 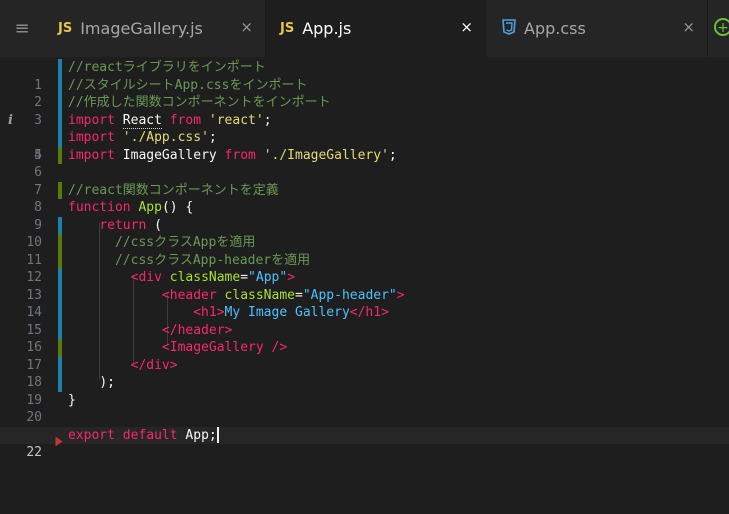 What do you see at coordinates (167, 67) in the screenshot?
I see `comment: //reactライブラリをインポート` at bounding box center [167, 67].